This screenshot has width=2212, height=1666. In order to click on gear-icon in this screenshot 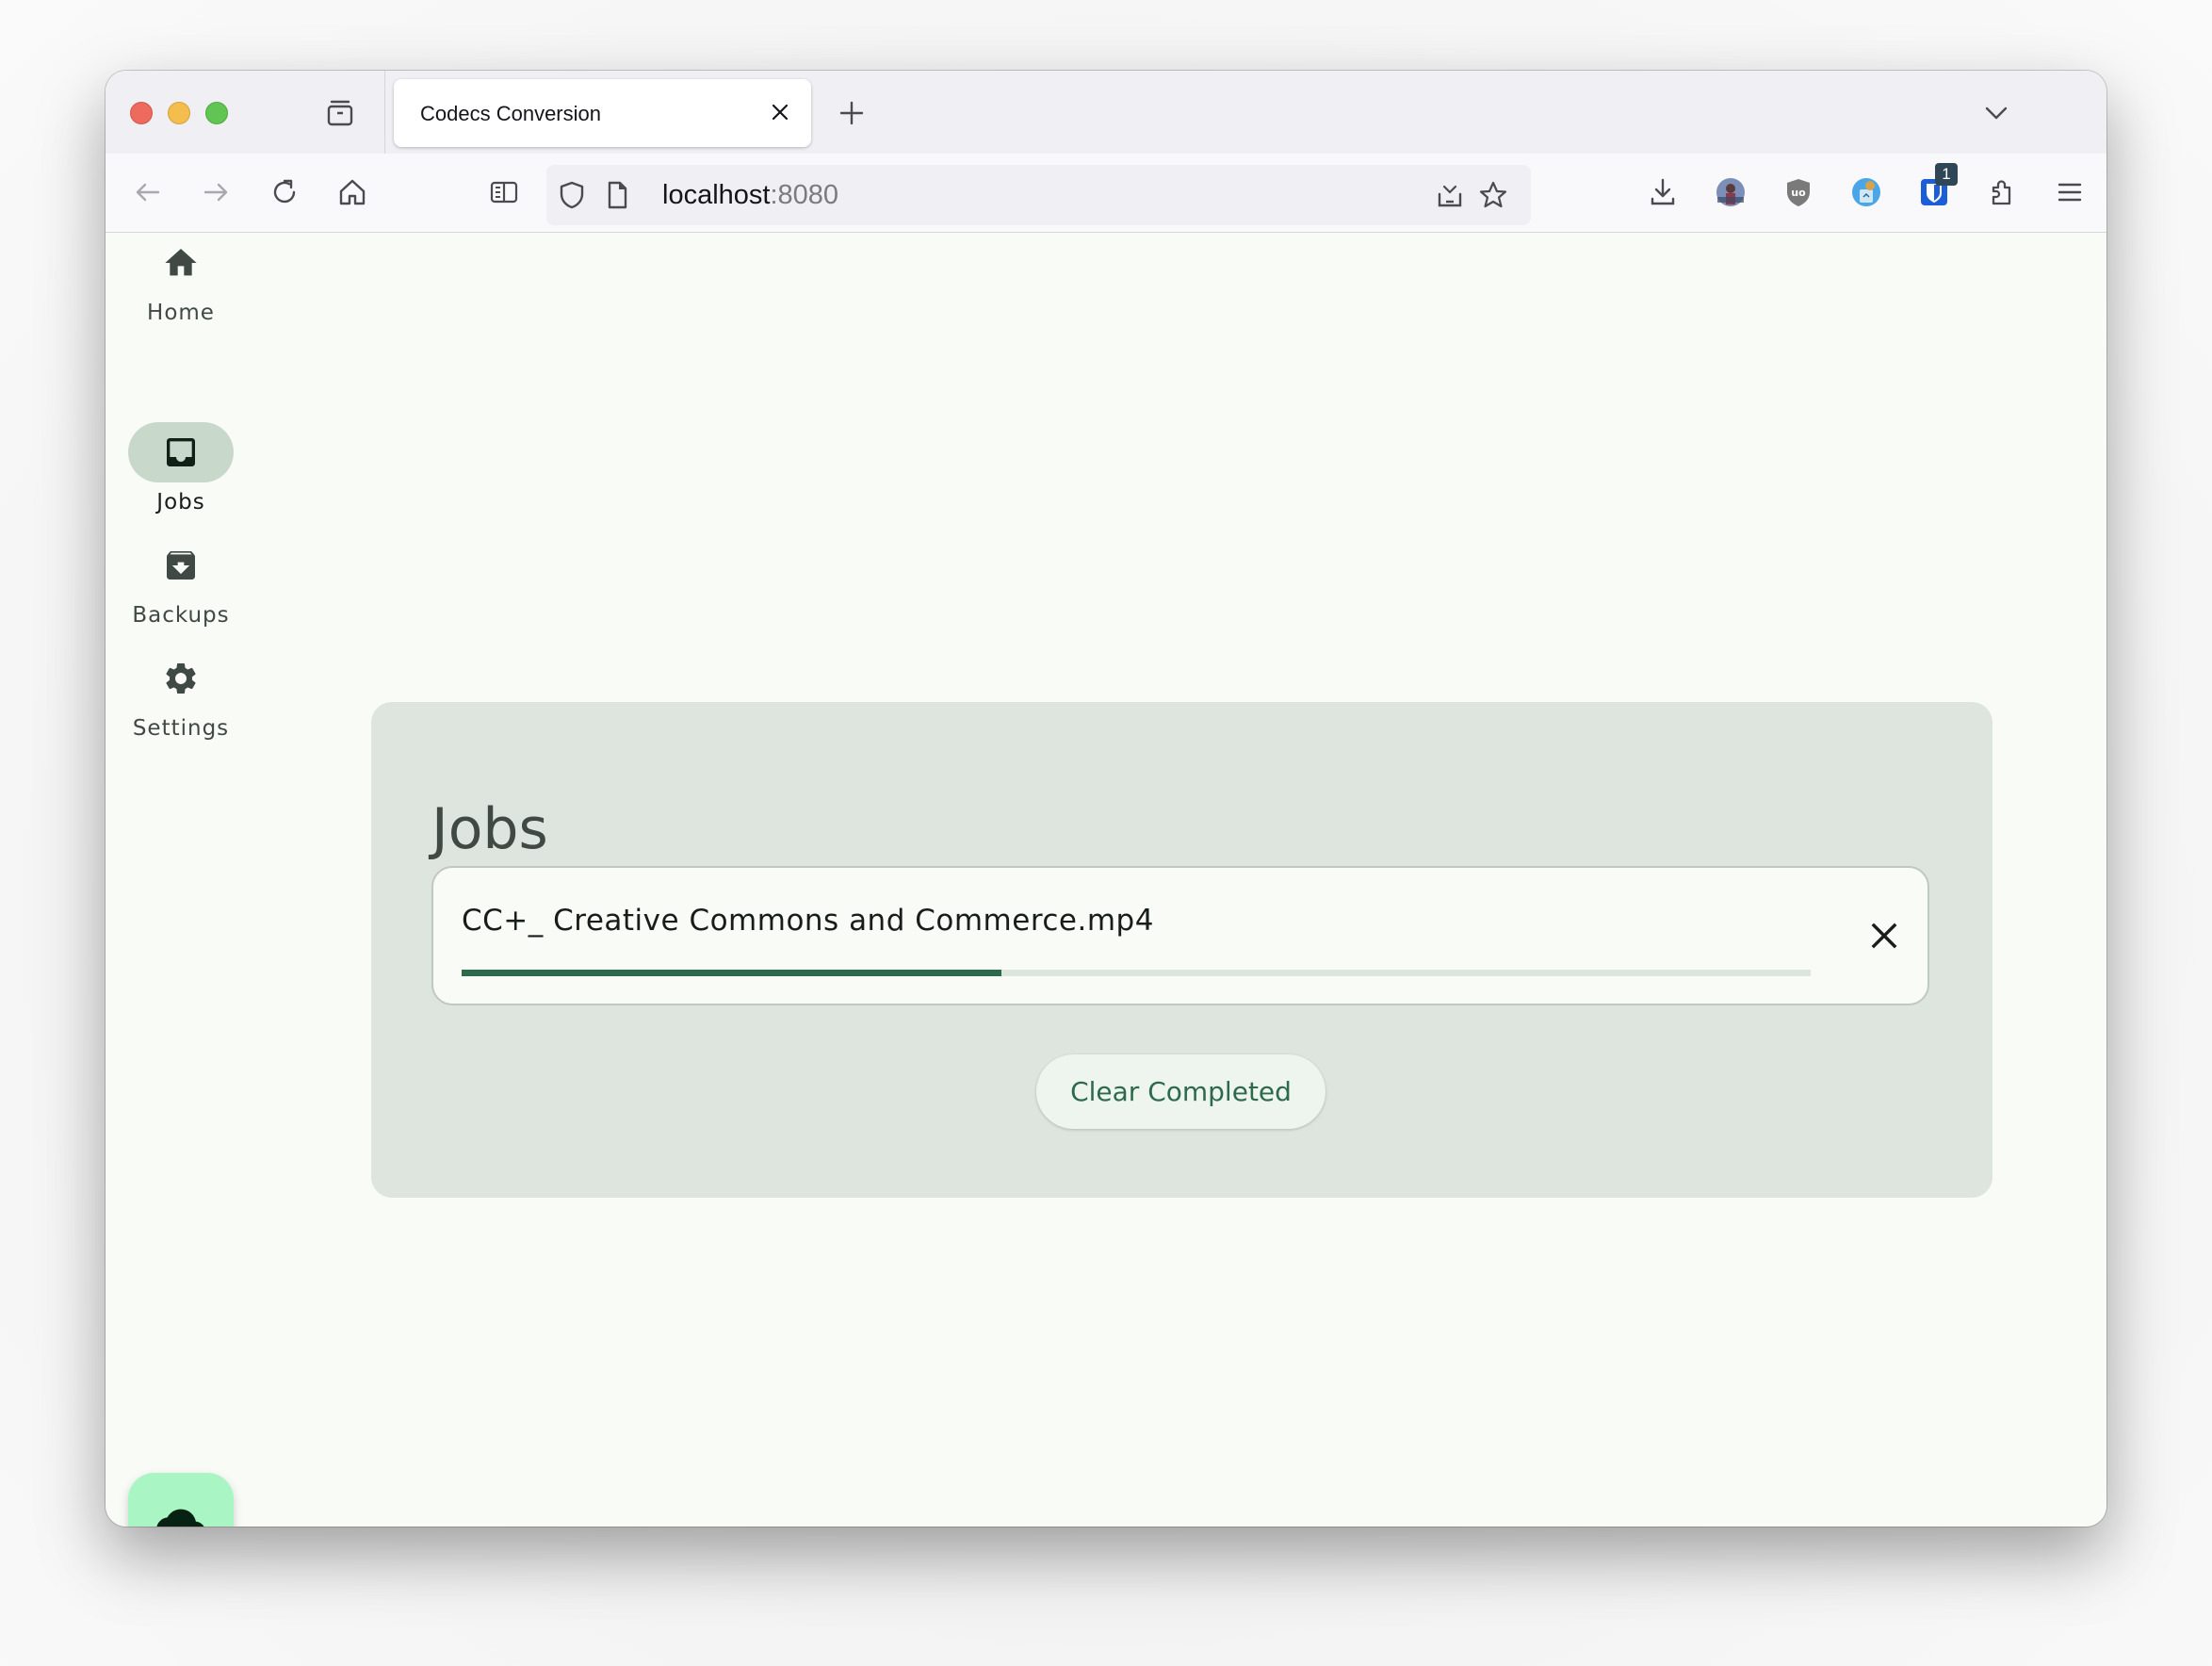, I will do `click(181, 678)`.